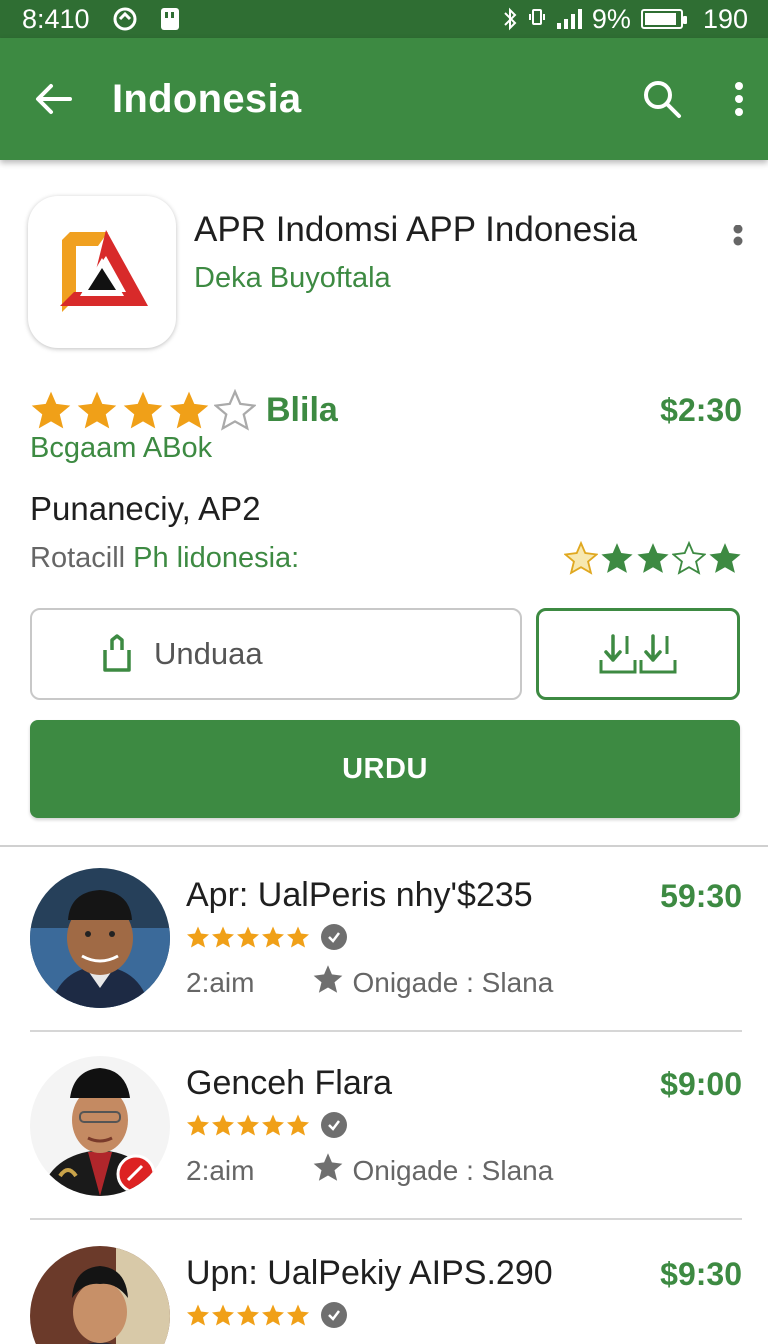 The image size is (768, 1344). Describe the element at coordinates (384, 19) in the screenshot. I see `status-bar: 8:410 9% 190` at that location.